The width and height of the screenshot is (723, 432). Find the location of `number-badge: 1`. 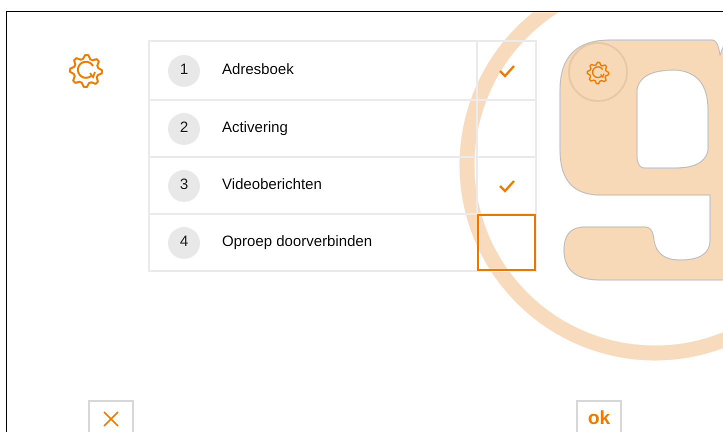

number-badge: 1 is located at coordinates (184, 70).